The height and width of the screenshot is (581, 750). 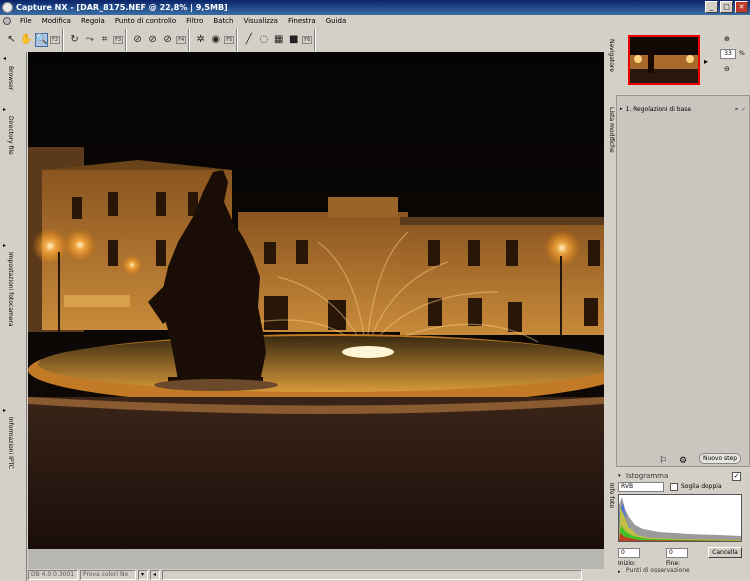 What do you see at coordinates (229, 39) in the screenshot?
I see `f5-key-label: F5` at bounding box center [229, 39].